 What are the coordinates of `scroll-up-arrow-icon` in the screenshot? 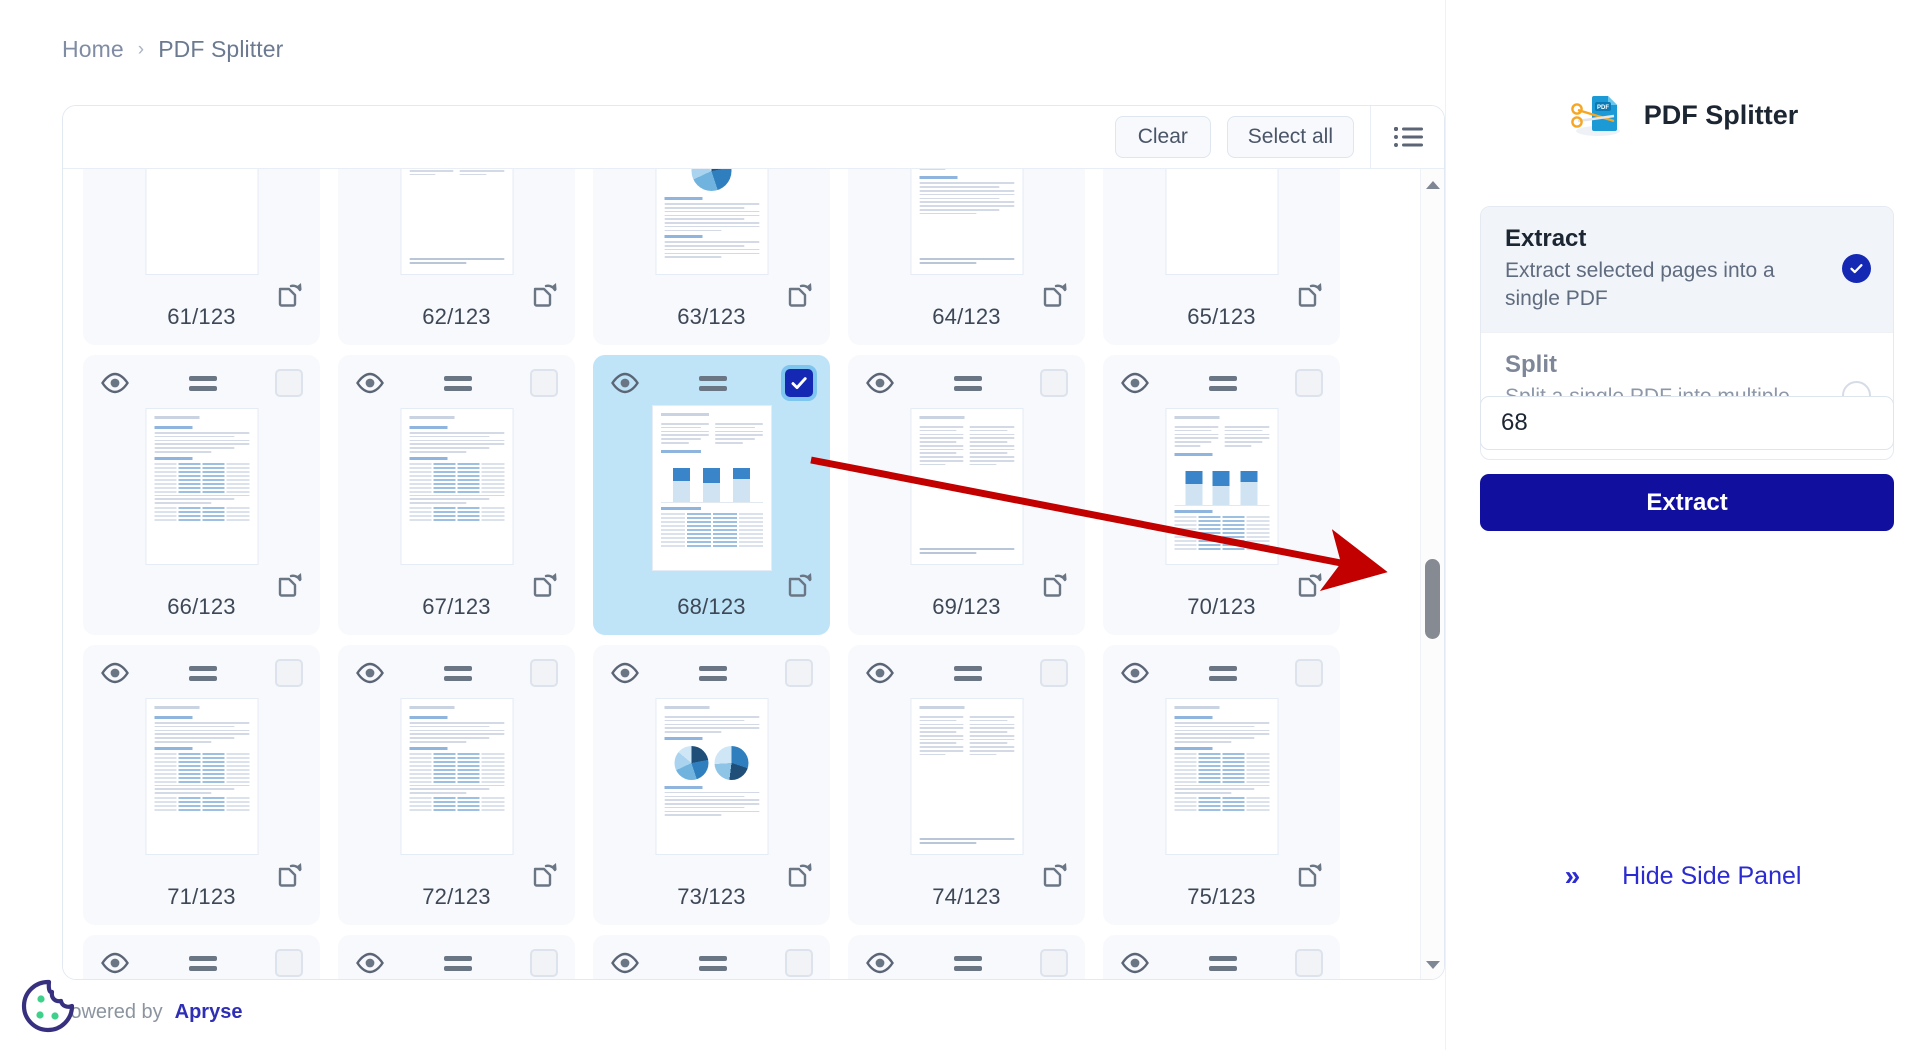 It's located at (1432, 185).